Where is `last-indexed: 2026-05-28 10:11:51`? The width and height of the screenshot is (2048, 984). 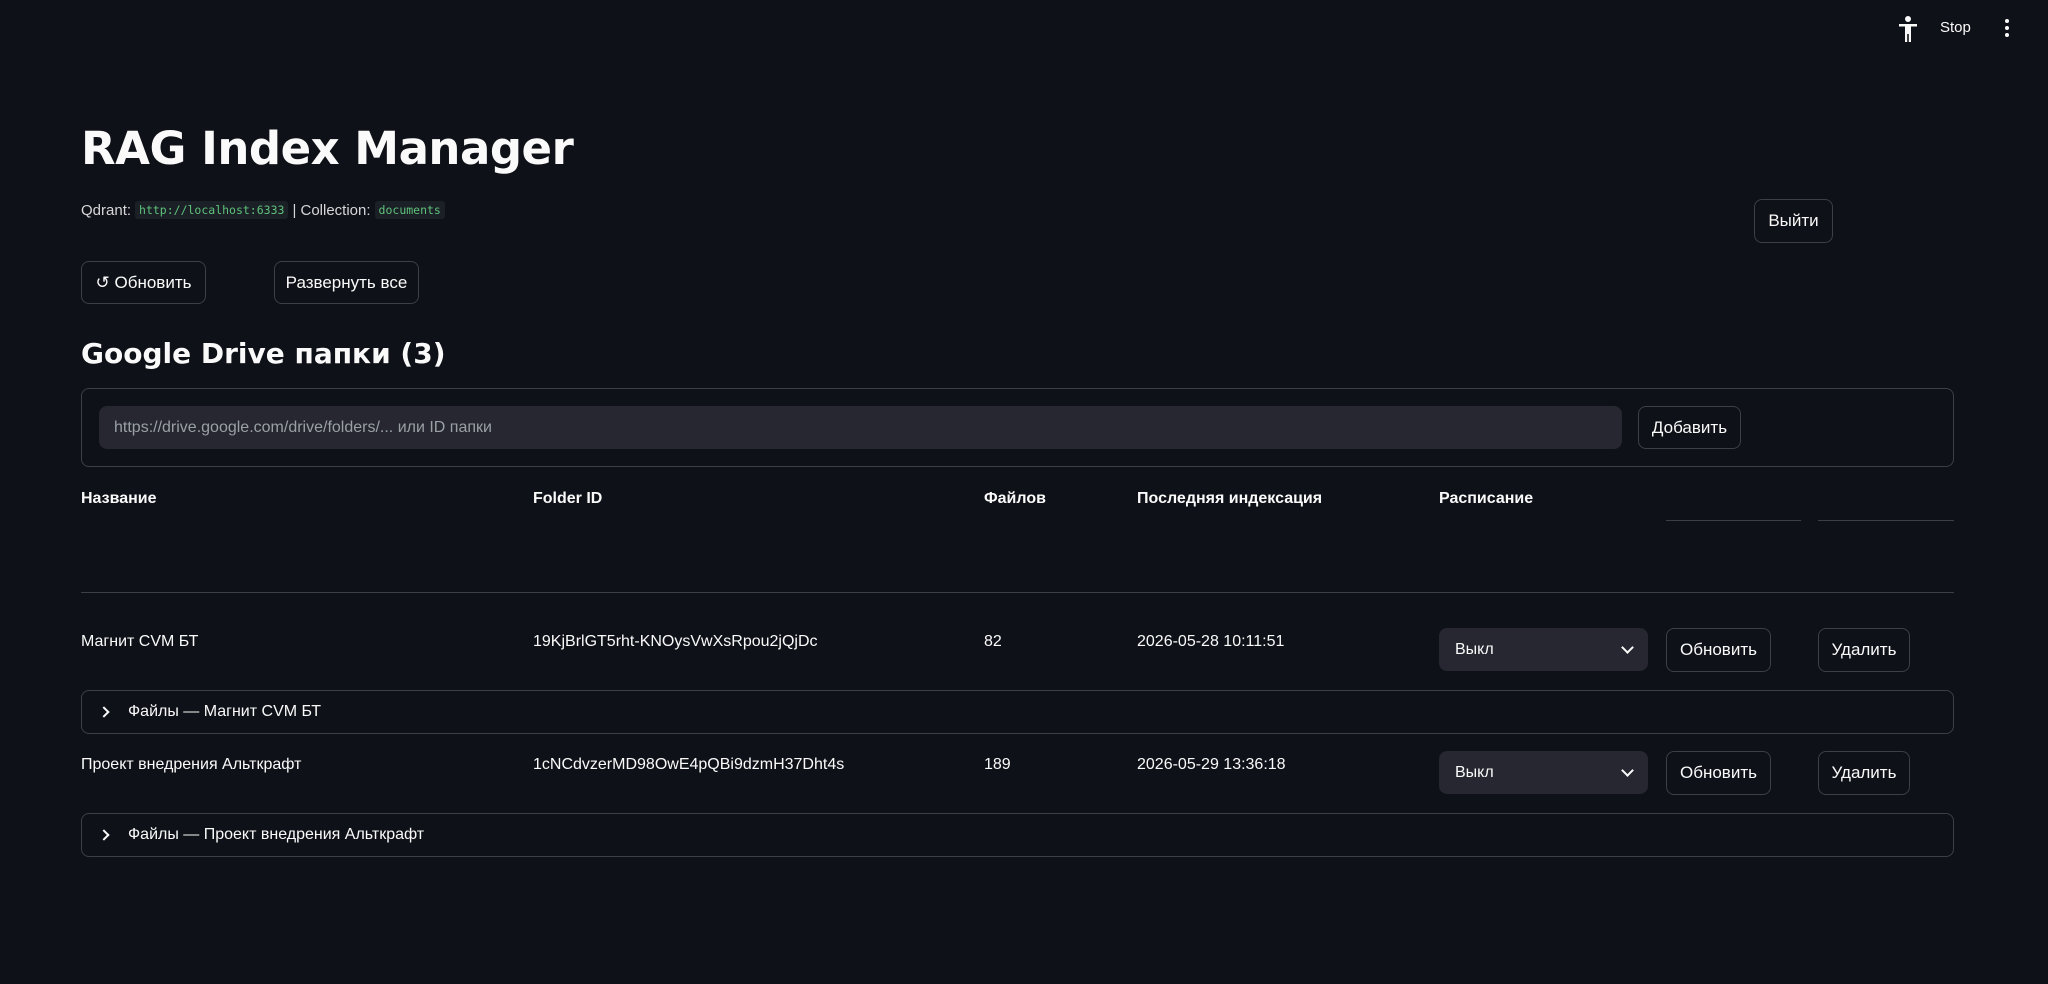
last-indexed: 2026-05-28 10:11:51 is located at coordinates (1211, 641).